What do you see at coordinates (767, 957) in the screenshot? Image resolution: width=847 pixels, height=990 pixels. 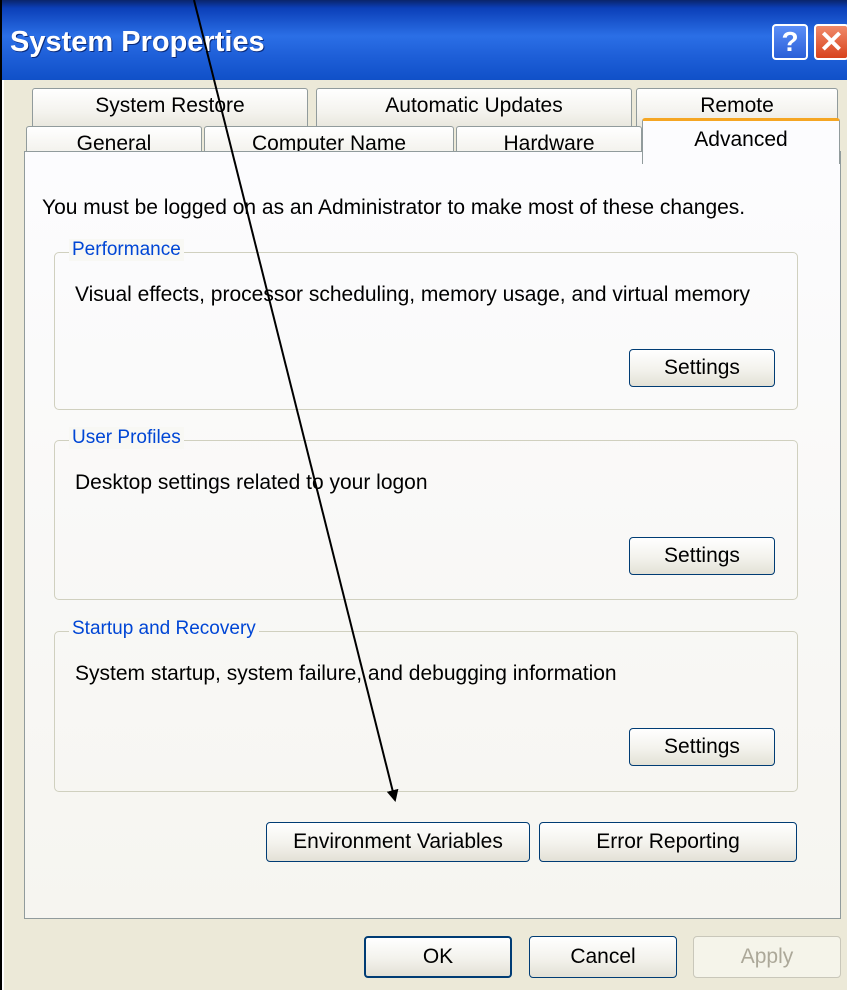 I see `apply-button: Apply` at bounding box center [767, 957].